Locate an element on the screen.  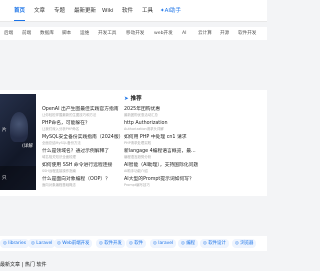
tag-software-dev: ◎ 软件开发 is located at coordinates (110, 243).